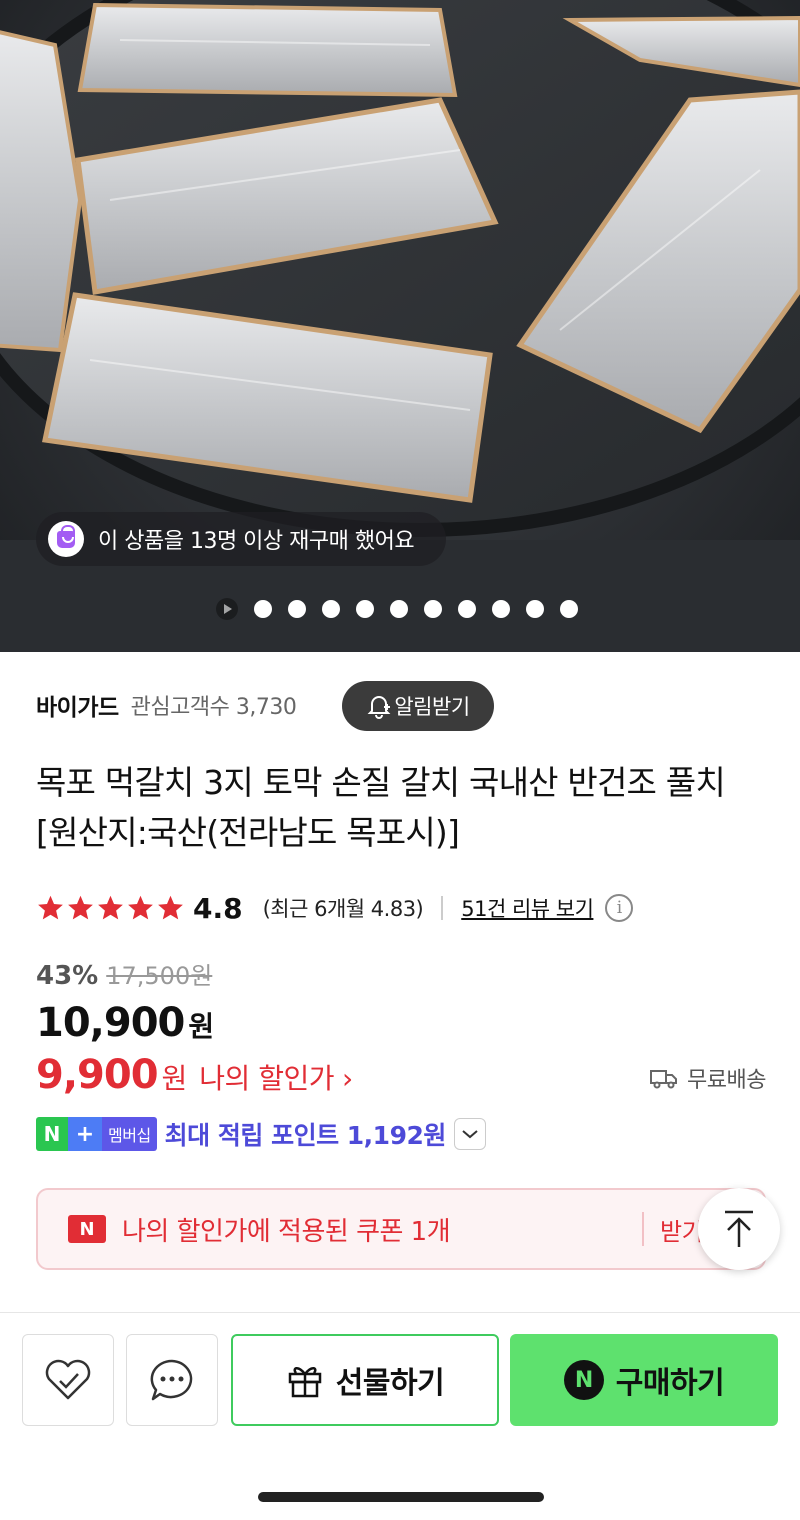  I want to click on sale-price-number: 10,900, so click(110, 1023).